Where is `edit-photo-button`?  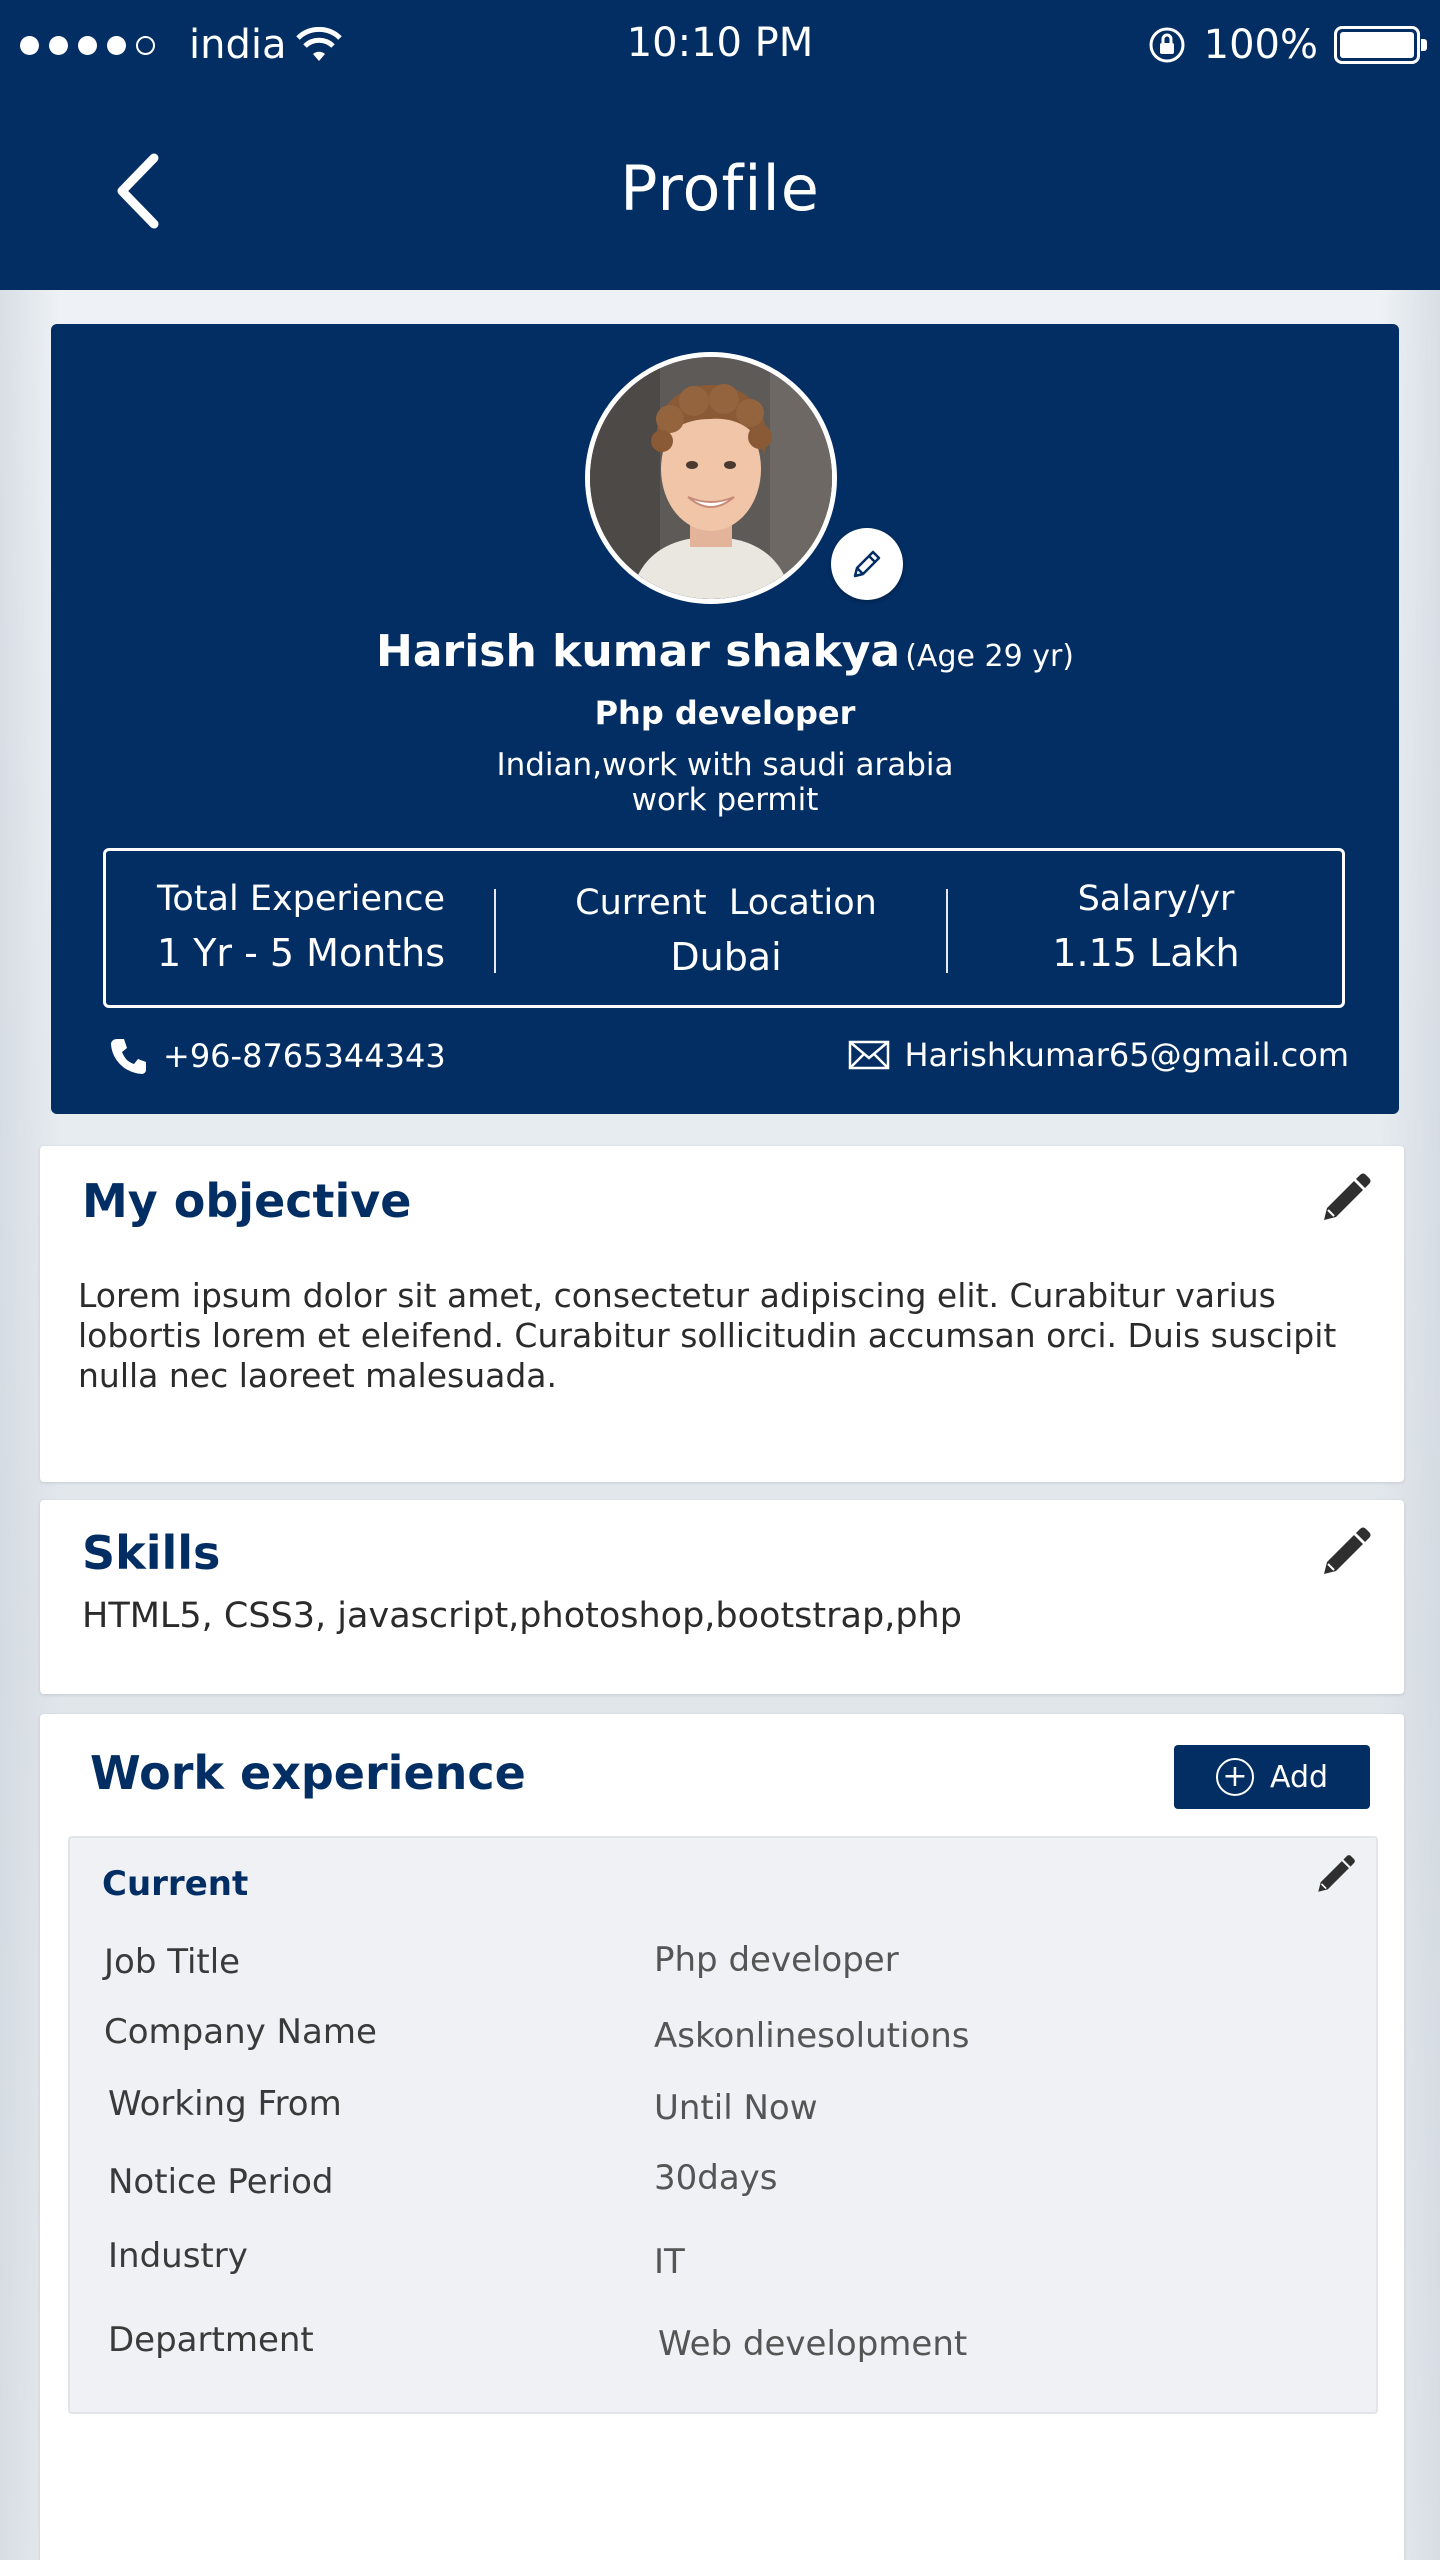
edit-photo-button is located at coordinates (867, 564).